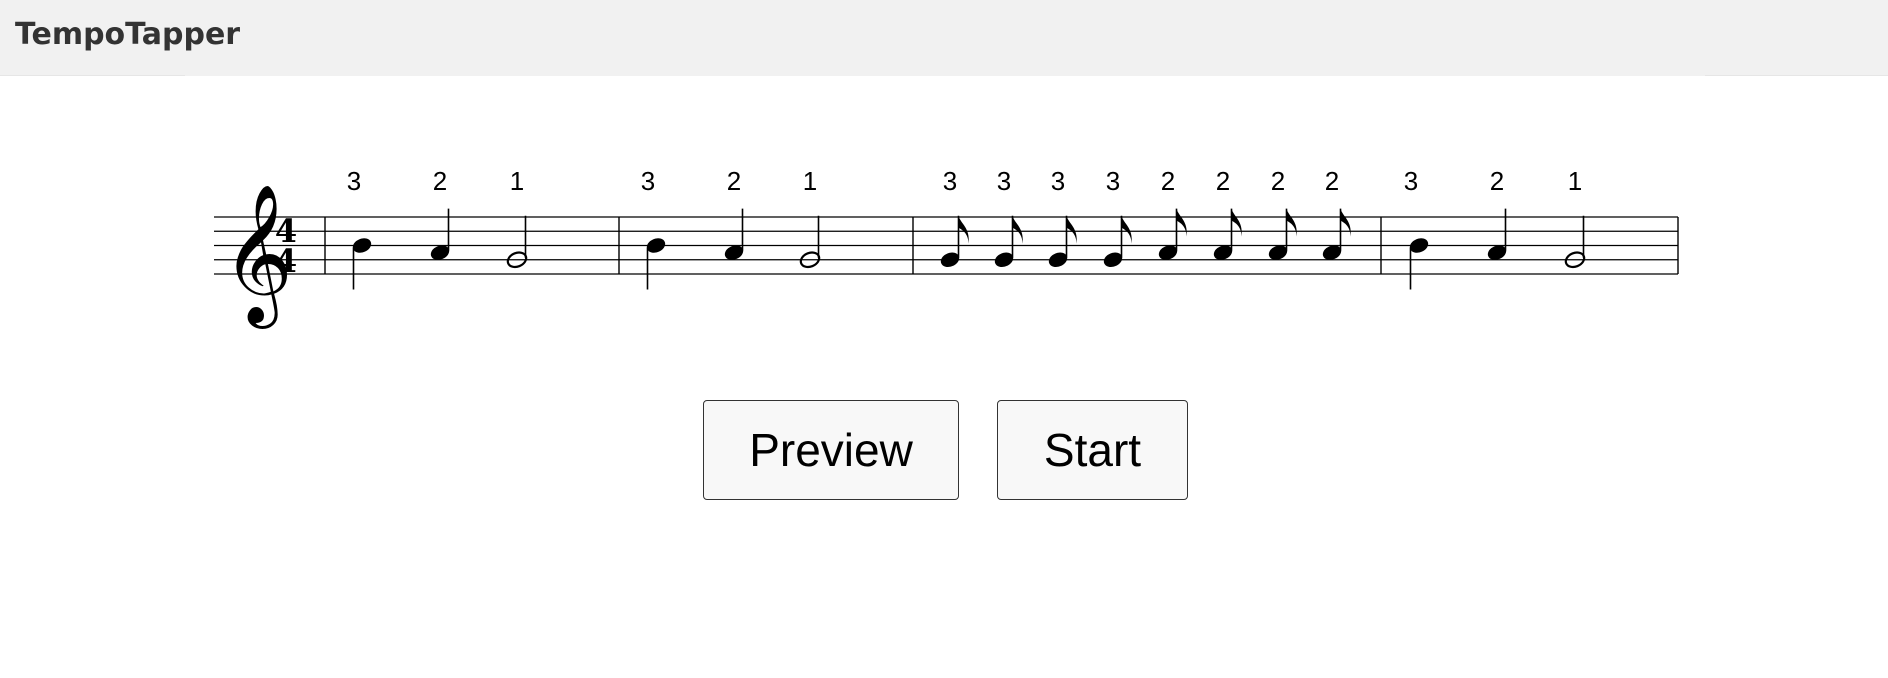 The height and width of the screenshot is (678, 1888). What do you see at coordinates (1092, 450) in the screenshot?
I see `start-button: Start` at bounding box center [1092, 450].